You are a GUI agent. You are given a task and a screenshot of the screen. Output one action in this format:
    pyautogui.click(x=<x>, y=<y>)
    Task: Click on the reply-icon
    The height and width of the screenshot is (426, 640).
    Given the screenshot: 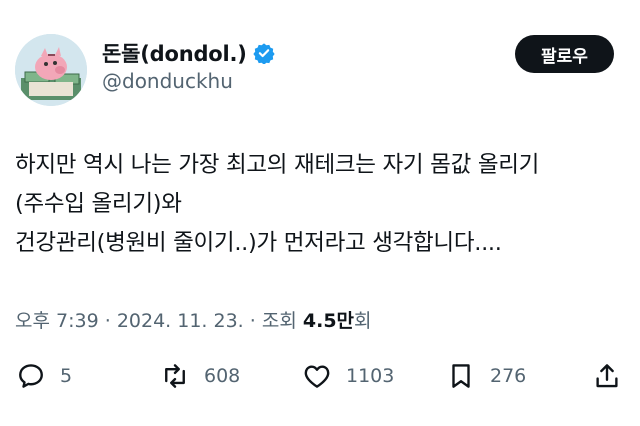 What is the action you would take?
    pyautogui.click(x=31, y=376)
    